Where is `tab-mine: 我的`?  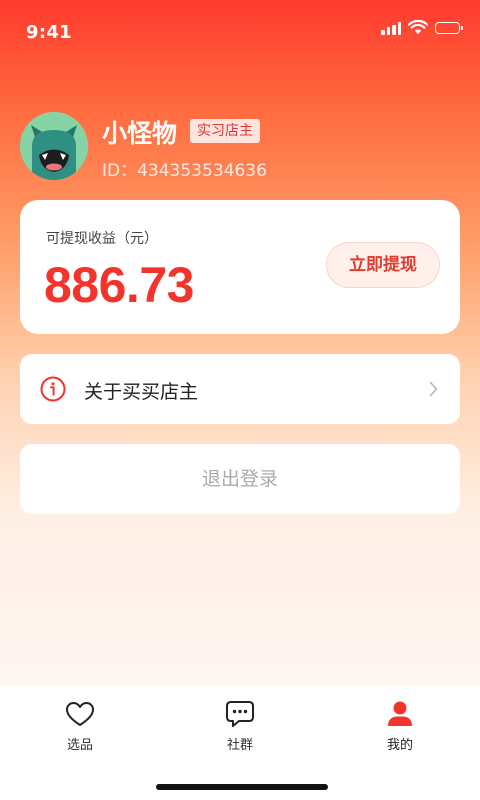 tab-mine: 我的 is located at coordinates (400, 726).